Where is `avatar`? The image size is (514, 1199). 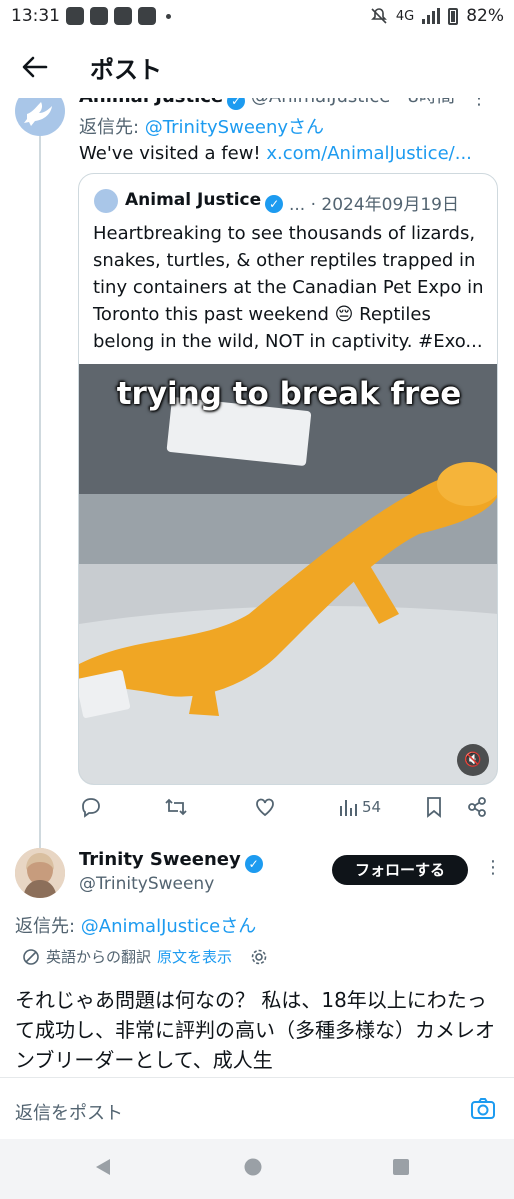 avatar is located at coordinates (40, 873).